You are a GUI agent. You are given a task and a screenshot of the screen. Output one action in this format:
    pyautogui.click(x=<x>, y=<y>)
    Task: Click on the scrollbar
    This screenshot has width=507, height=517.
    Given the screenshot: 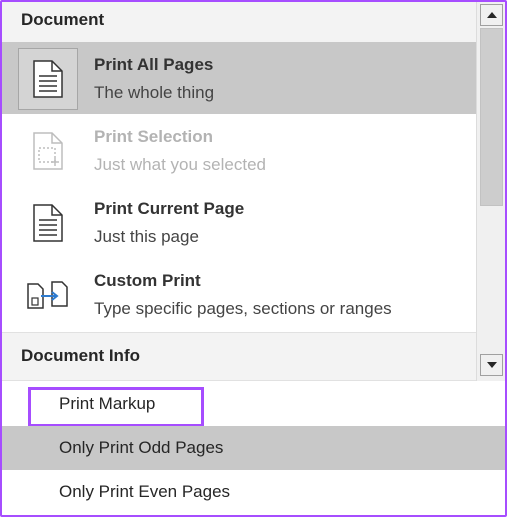 What is the action you would take?
    pyautogui.click(x=490, y=191)
    